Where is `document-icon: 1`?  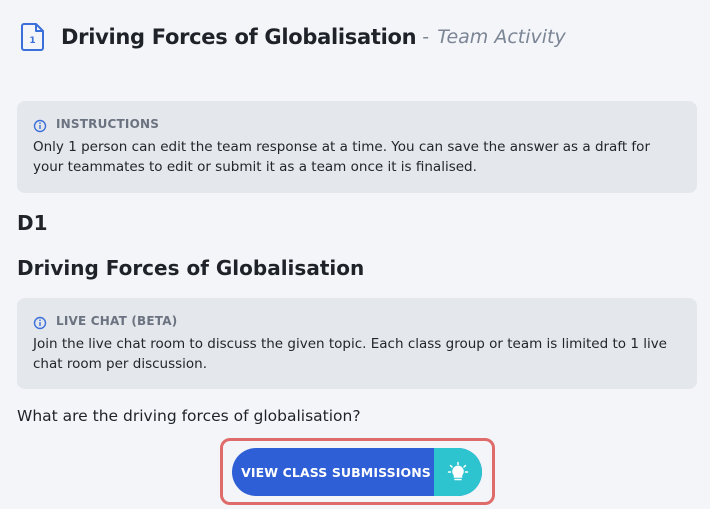 document-icon: 1 is located at coordinates (33, 37).